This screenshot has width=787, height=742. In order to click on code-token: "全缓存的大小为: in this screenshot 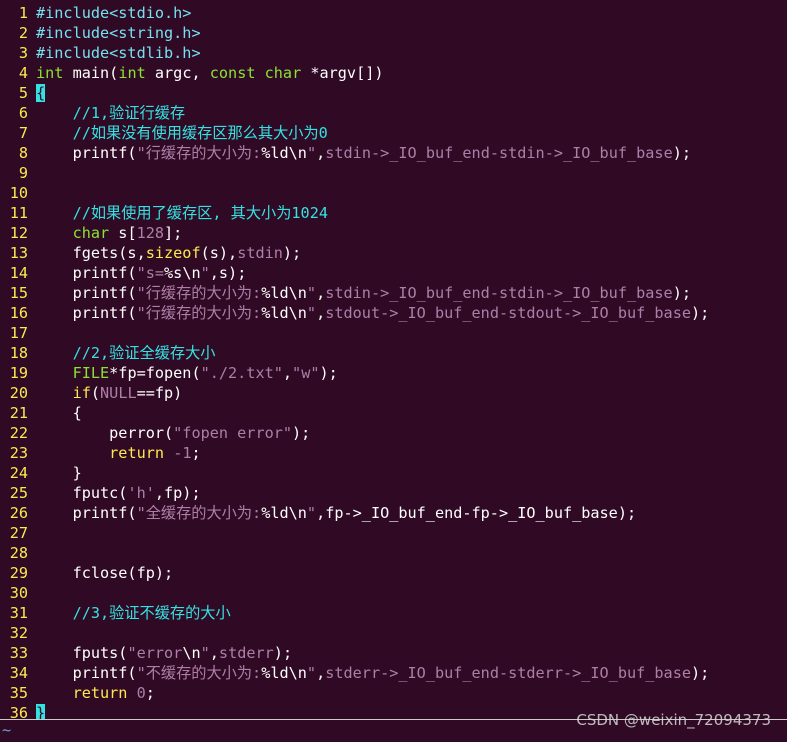, I will do `click(199, 513)`.